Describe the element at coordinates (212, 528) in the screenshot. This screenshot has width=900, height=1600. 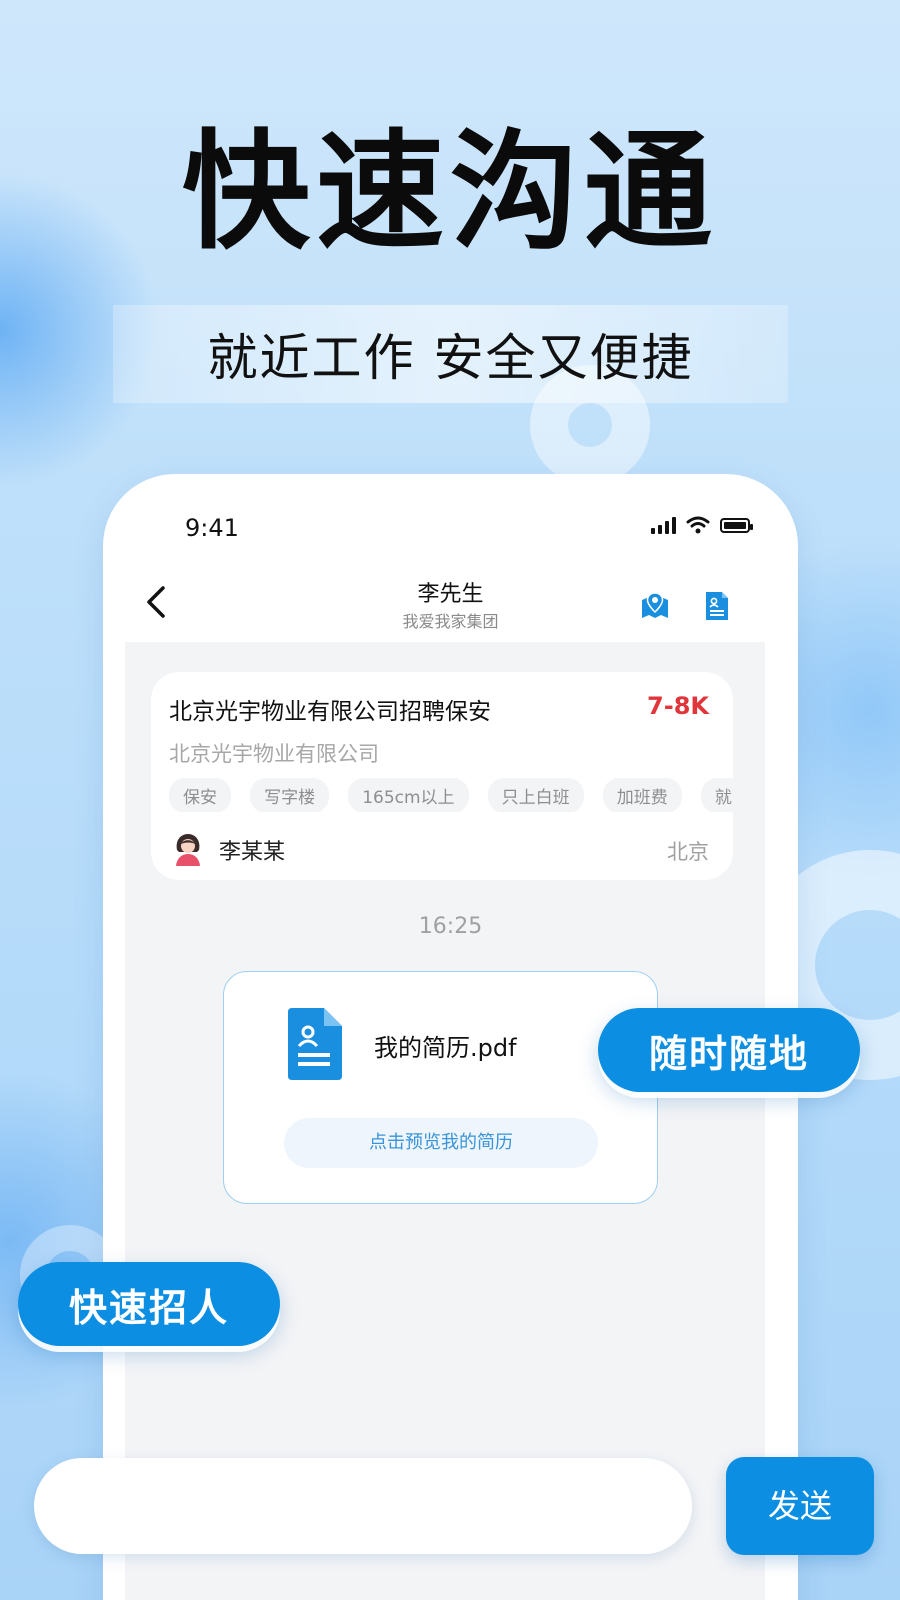
I see `status-time: 9:41` at that location.